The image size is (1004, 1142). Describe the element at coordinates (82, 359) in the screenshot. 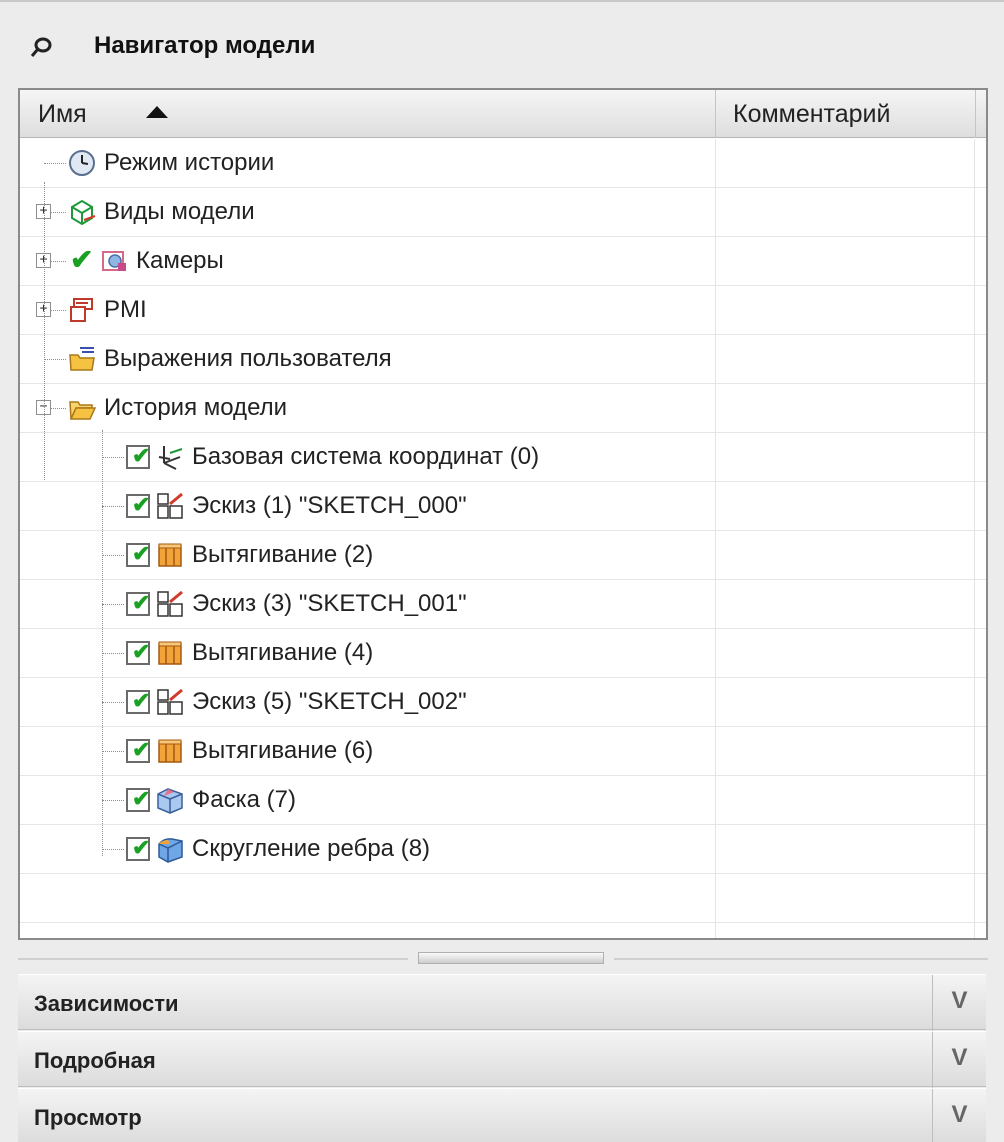

I see `folder-expressions-icon` at that location.